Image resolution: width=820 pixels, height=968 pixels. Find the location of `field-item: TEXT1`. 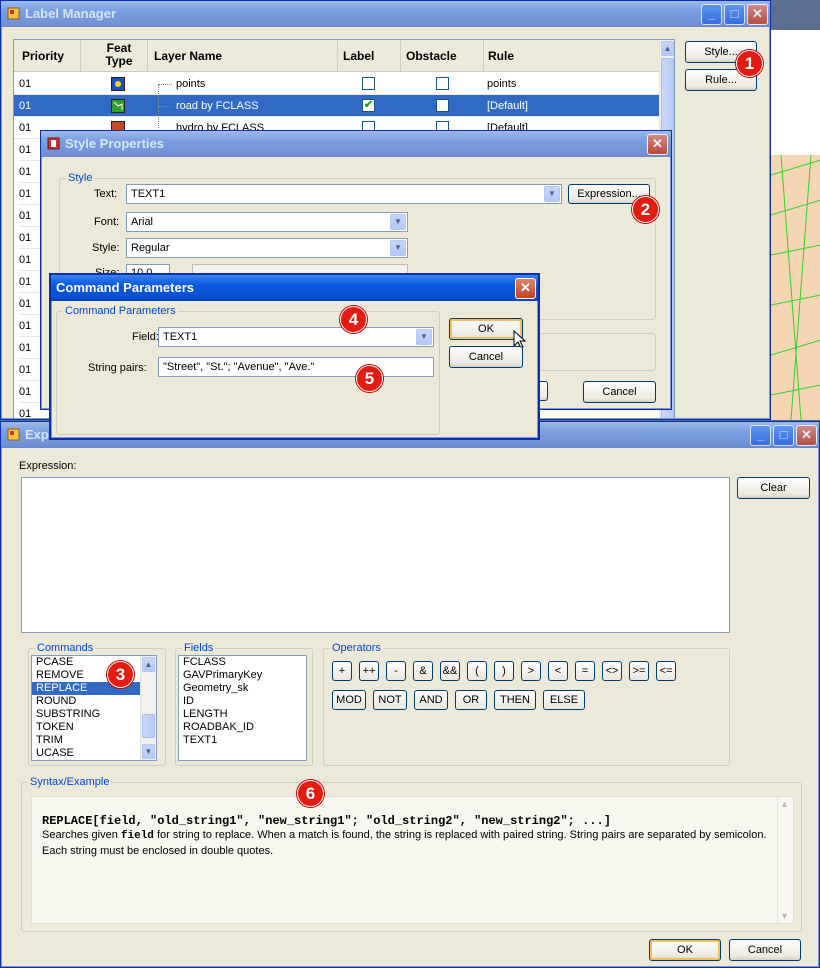

field-item: TEXT1 is located at coordinates (242, 740).